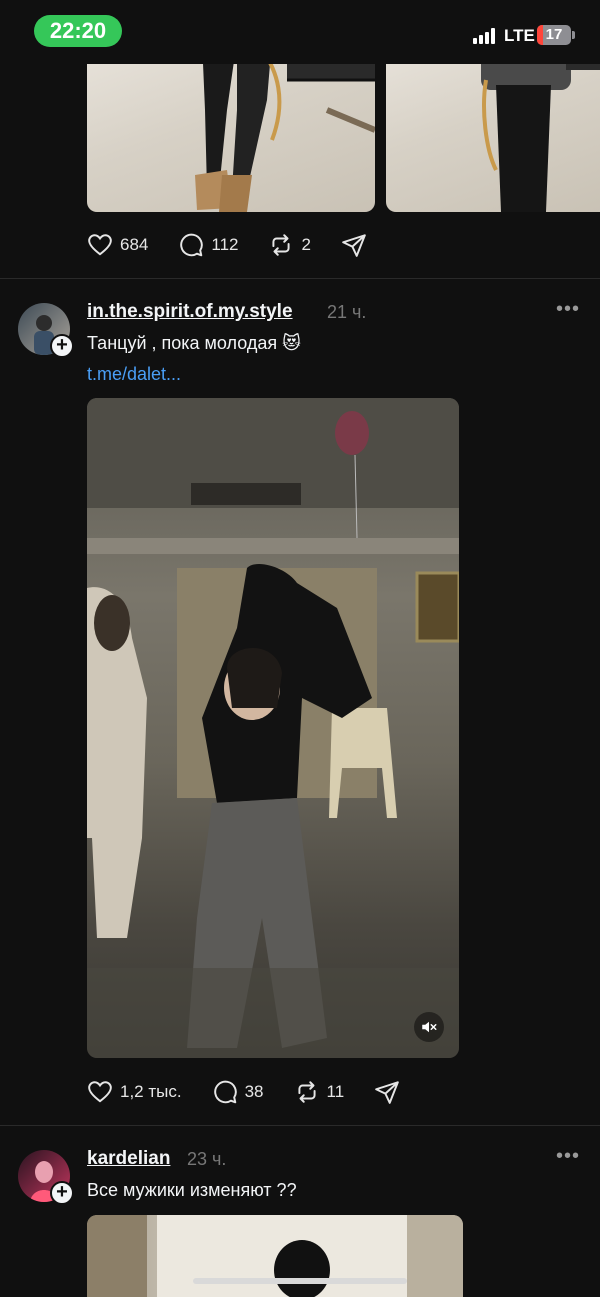 This screenshot has height=1297, width=600. I want to click on status-bar: 22:20 LTE 17, so click(300, 32).